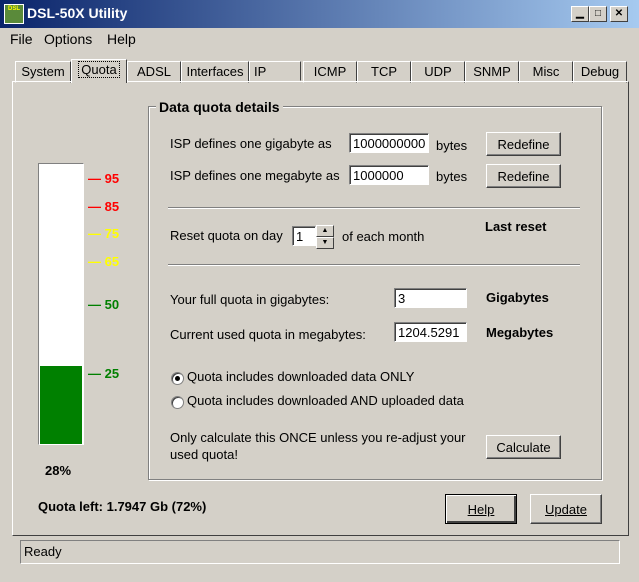  What do you see at coordinates (598, 14) in the screenshot?
I see `maximize-button: □` at bounding box center [598, 14].